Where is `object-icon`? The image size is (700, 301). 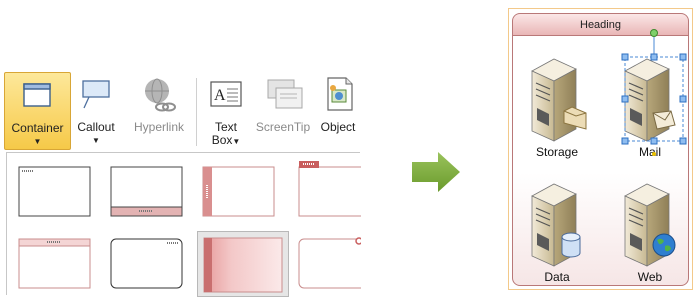
object-icon is located at coordinates (340, 94).